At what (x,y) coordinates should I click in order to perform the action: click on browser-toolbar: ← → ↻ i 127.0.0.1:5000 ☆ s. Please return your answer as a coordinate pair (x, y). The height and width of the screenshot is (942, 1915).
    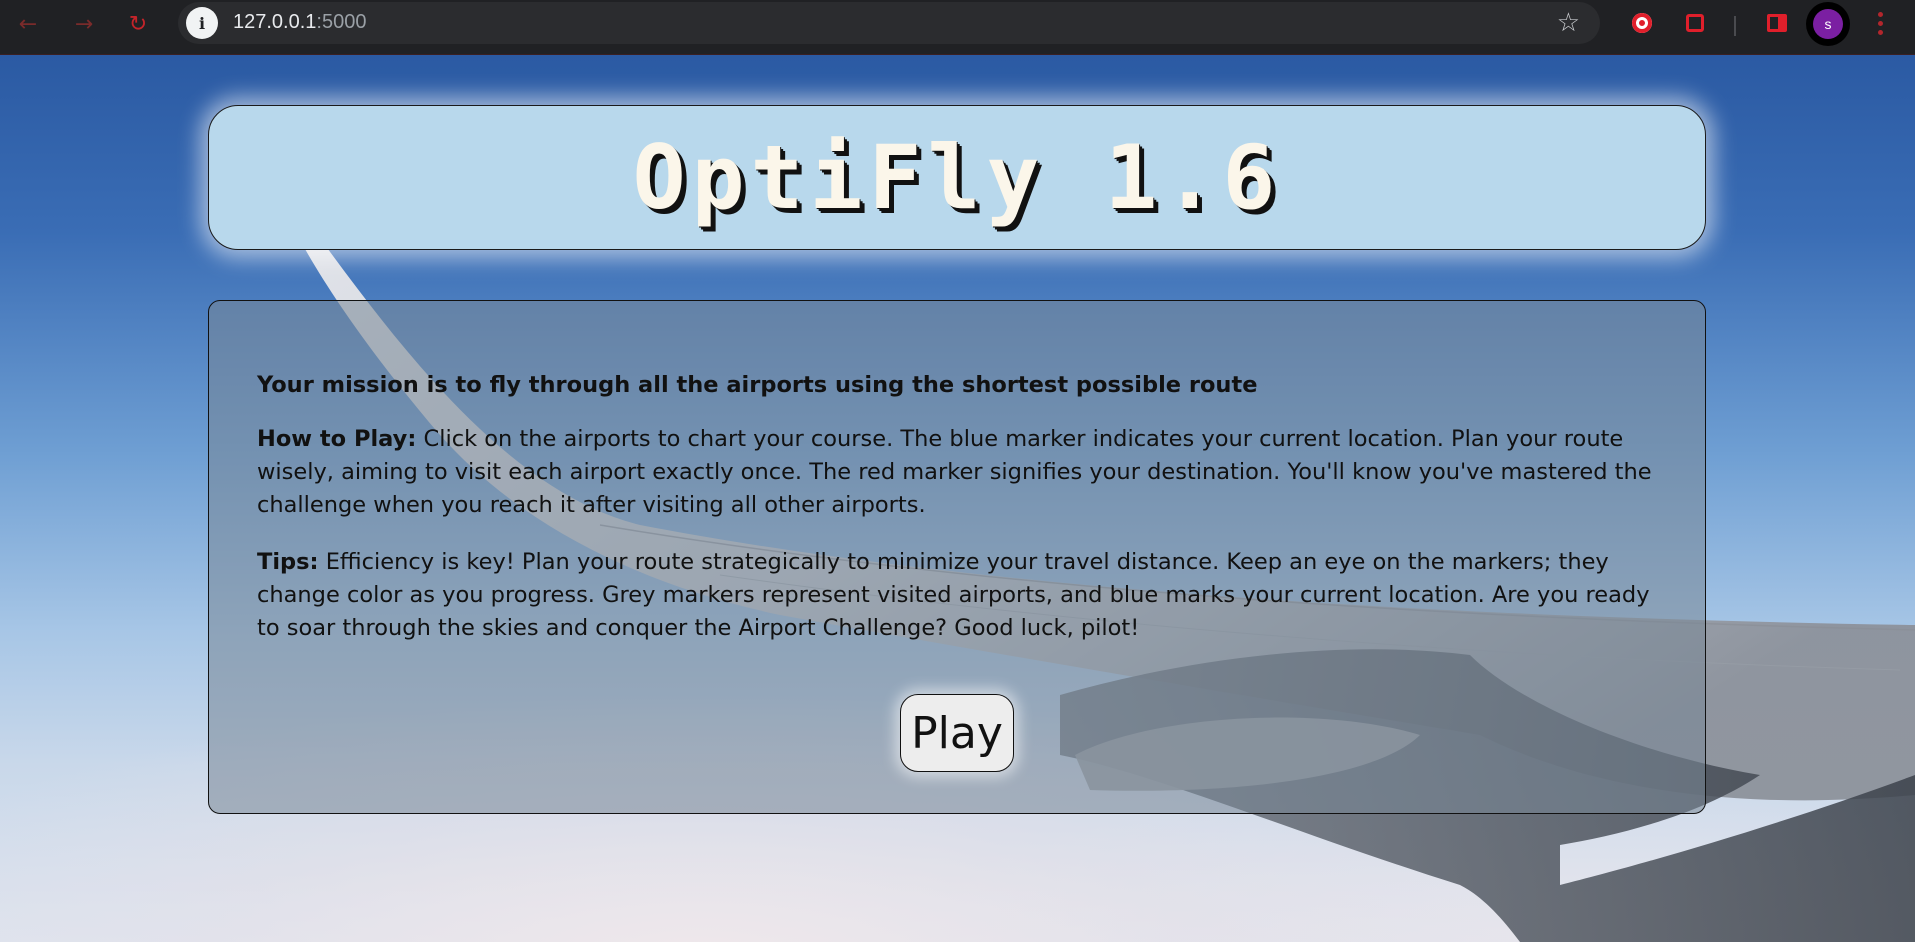
    Looking at the image, I should click on (957, 27).